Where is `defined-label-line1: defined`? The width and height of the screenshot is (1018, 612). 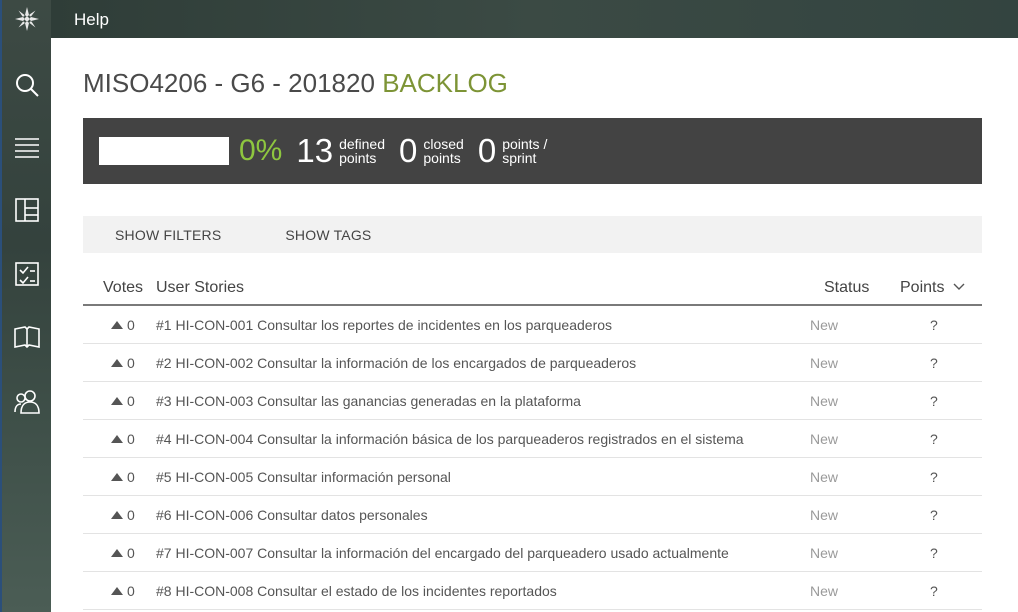 defined-label-line1: defined is located at coordinates (362, 144).